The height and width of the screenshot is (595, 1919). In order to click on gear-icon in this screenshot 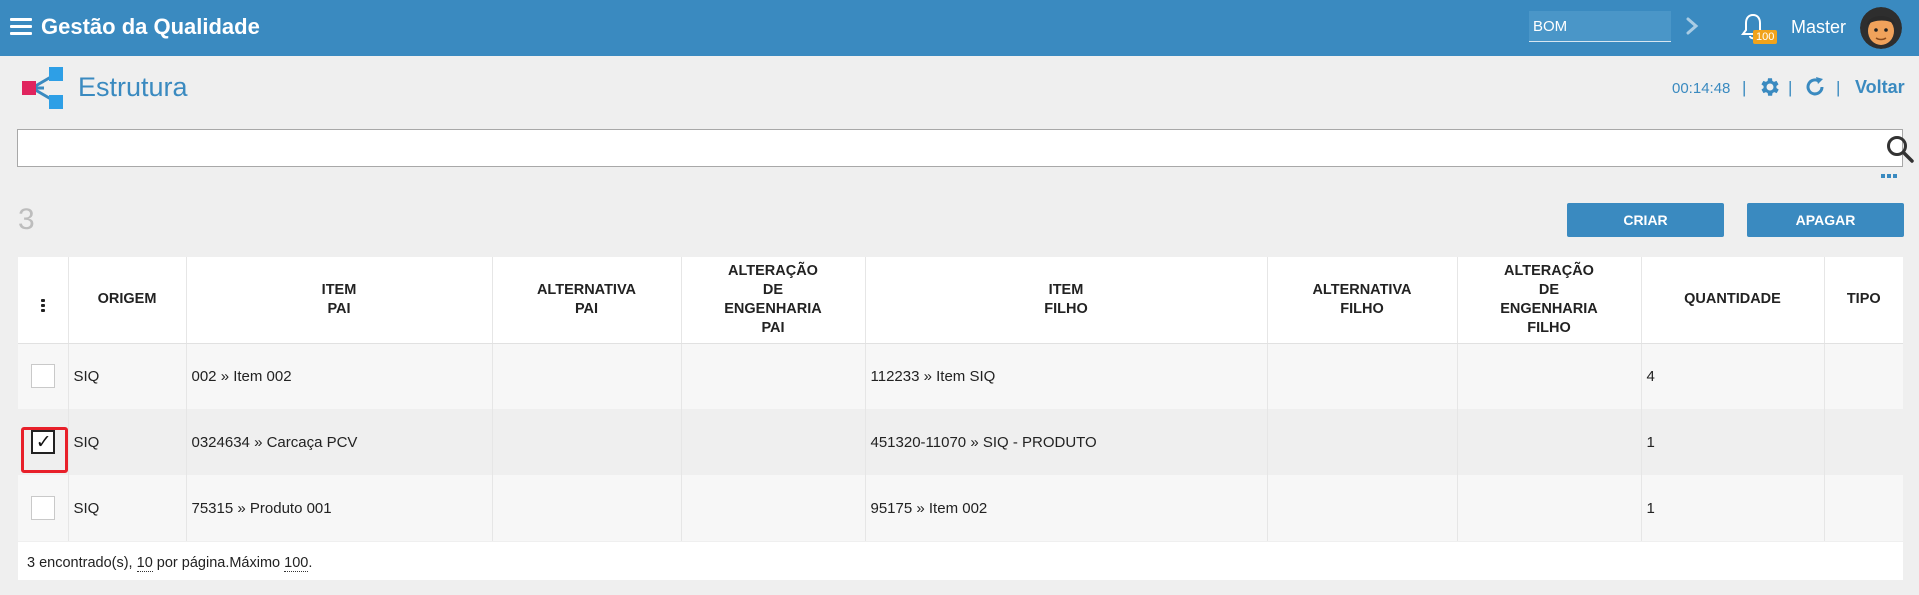, I will do `click(1769, 87)`.